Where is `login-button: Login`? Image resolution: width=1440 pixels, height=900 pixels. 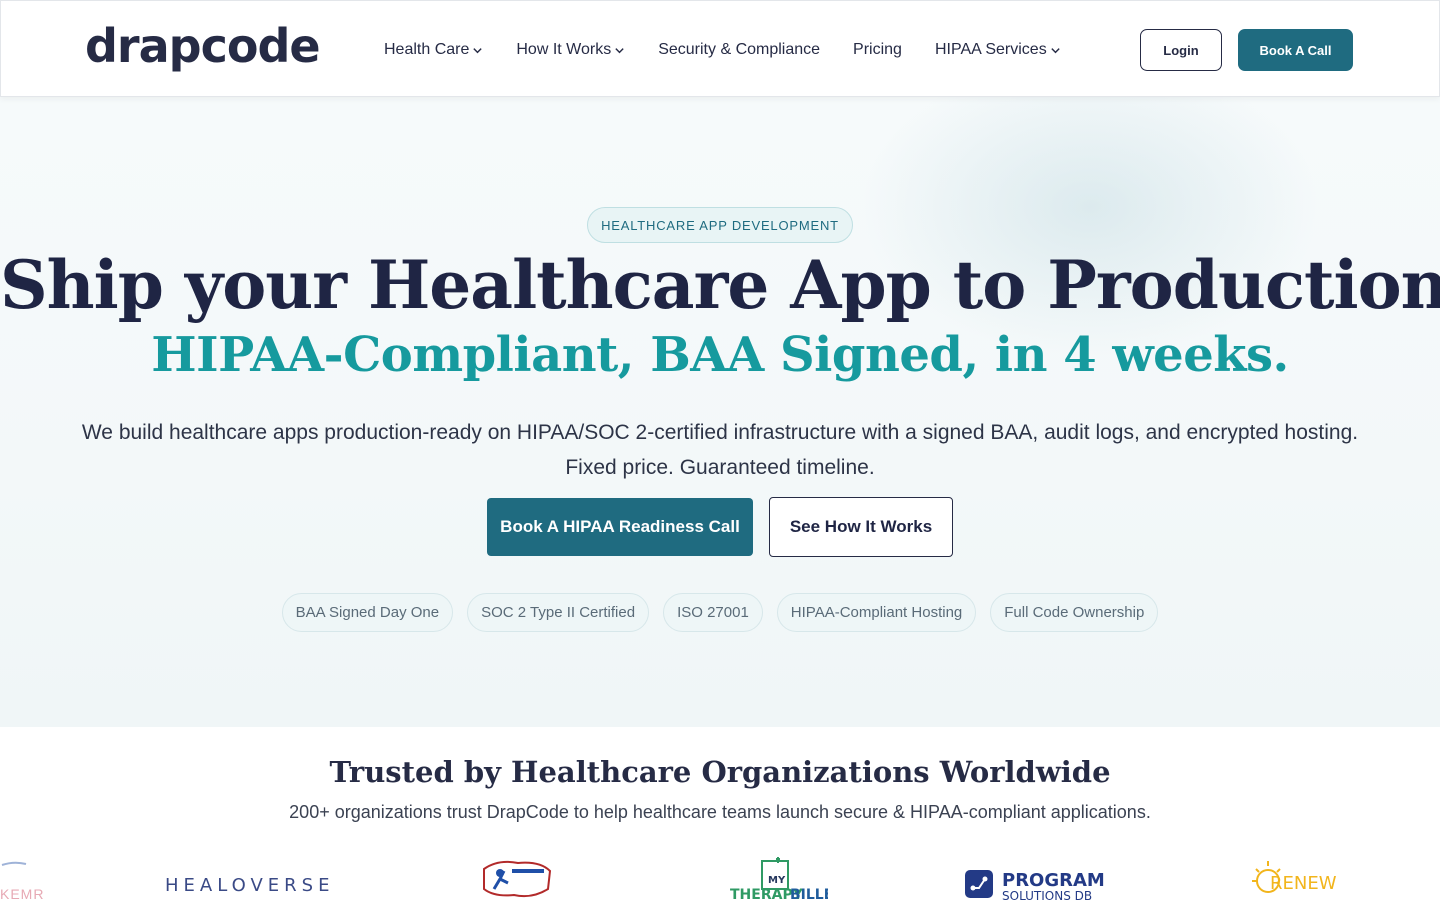 login-button: Login is located at coordinates (1181, 50).